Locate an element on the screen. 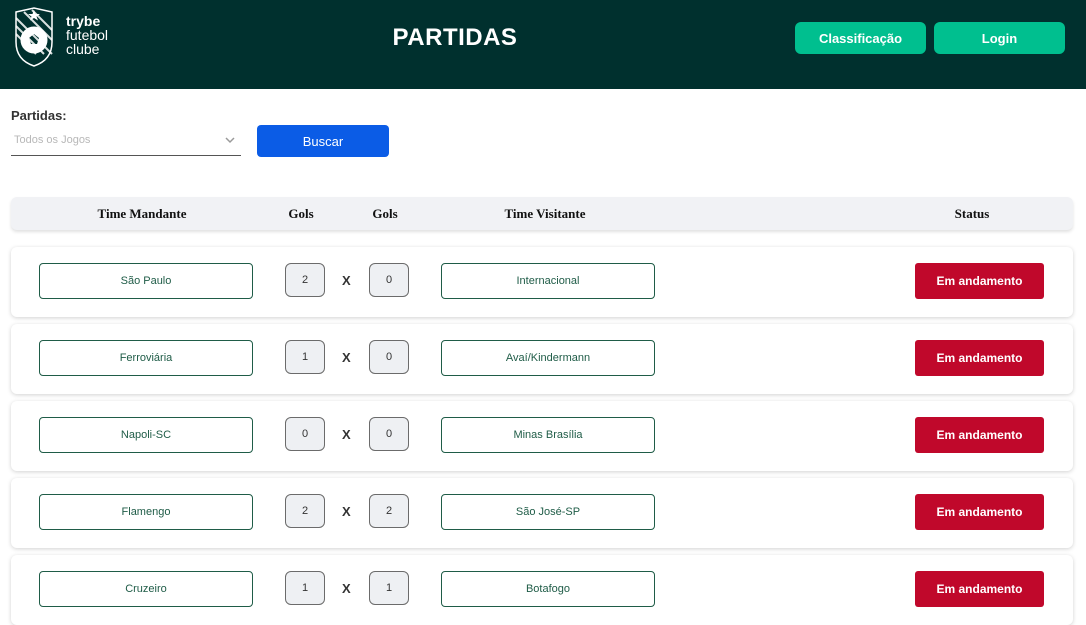  column-header-home-goals: Gols is located at coordinates (301, 213).